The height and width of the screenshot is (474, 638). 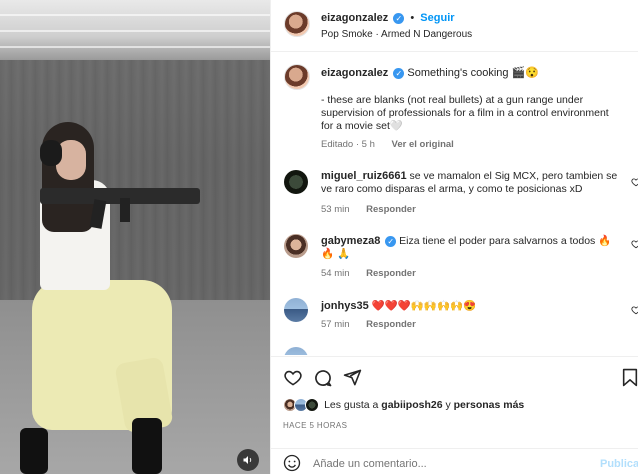 What do you see at coordinates (335, 324) in the screenshot?
I see `comment-time: 57 min` at bounding box center [335, 324].